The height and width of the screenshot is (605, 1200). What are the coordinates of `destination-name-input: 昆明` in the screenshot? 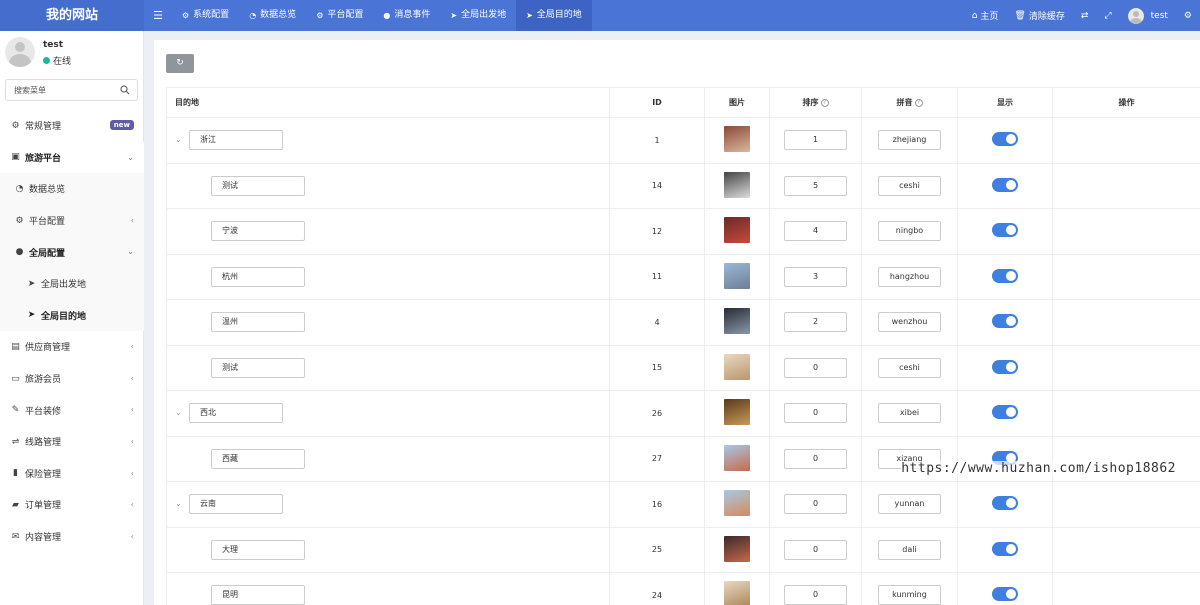 It's located at (258, 595).